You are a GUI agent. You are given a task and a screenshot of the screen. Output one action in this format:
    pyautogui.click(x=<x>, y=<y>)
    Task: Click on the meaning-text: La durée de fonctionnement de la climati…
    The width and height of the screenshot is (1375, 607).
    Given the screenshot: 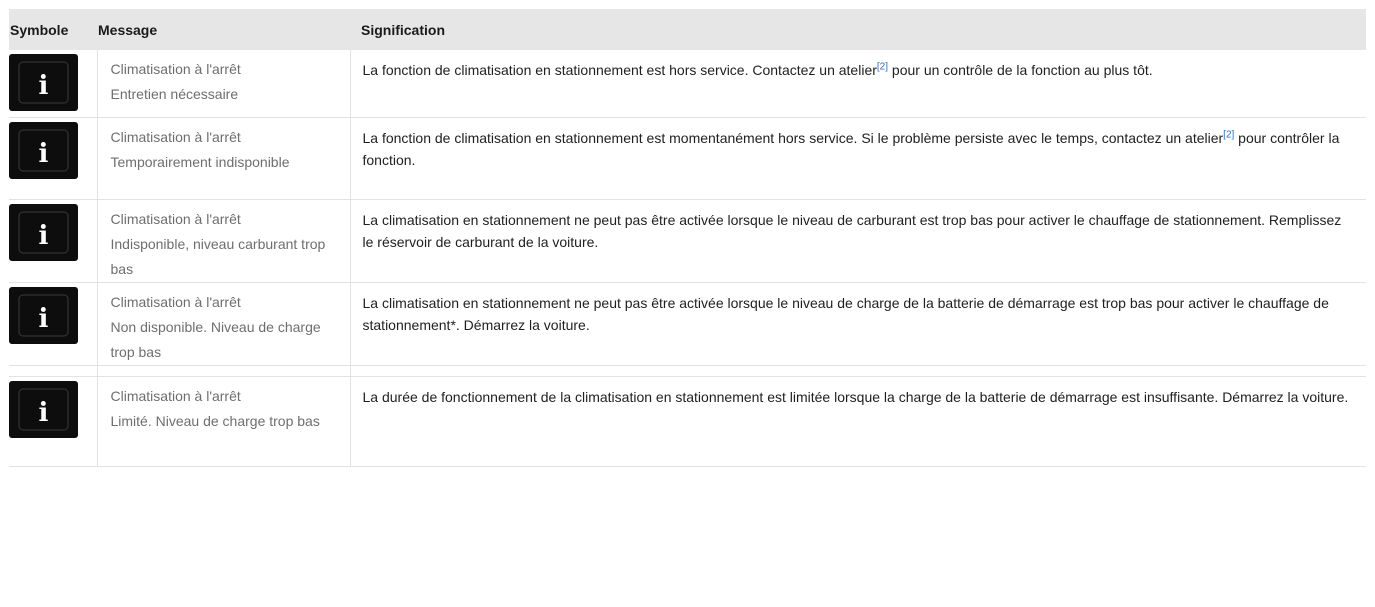 What is the action you would take?
    pyautogui.click(x=855, y=397)
    